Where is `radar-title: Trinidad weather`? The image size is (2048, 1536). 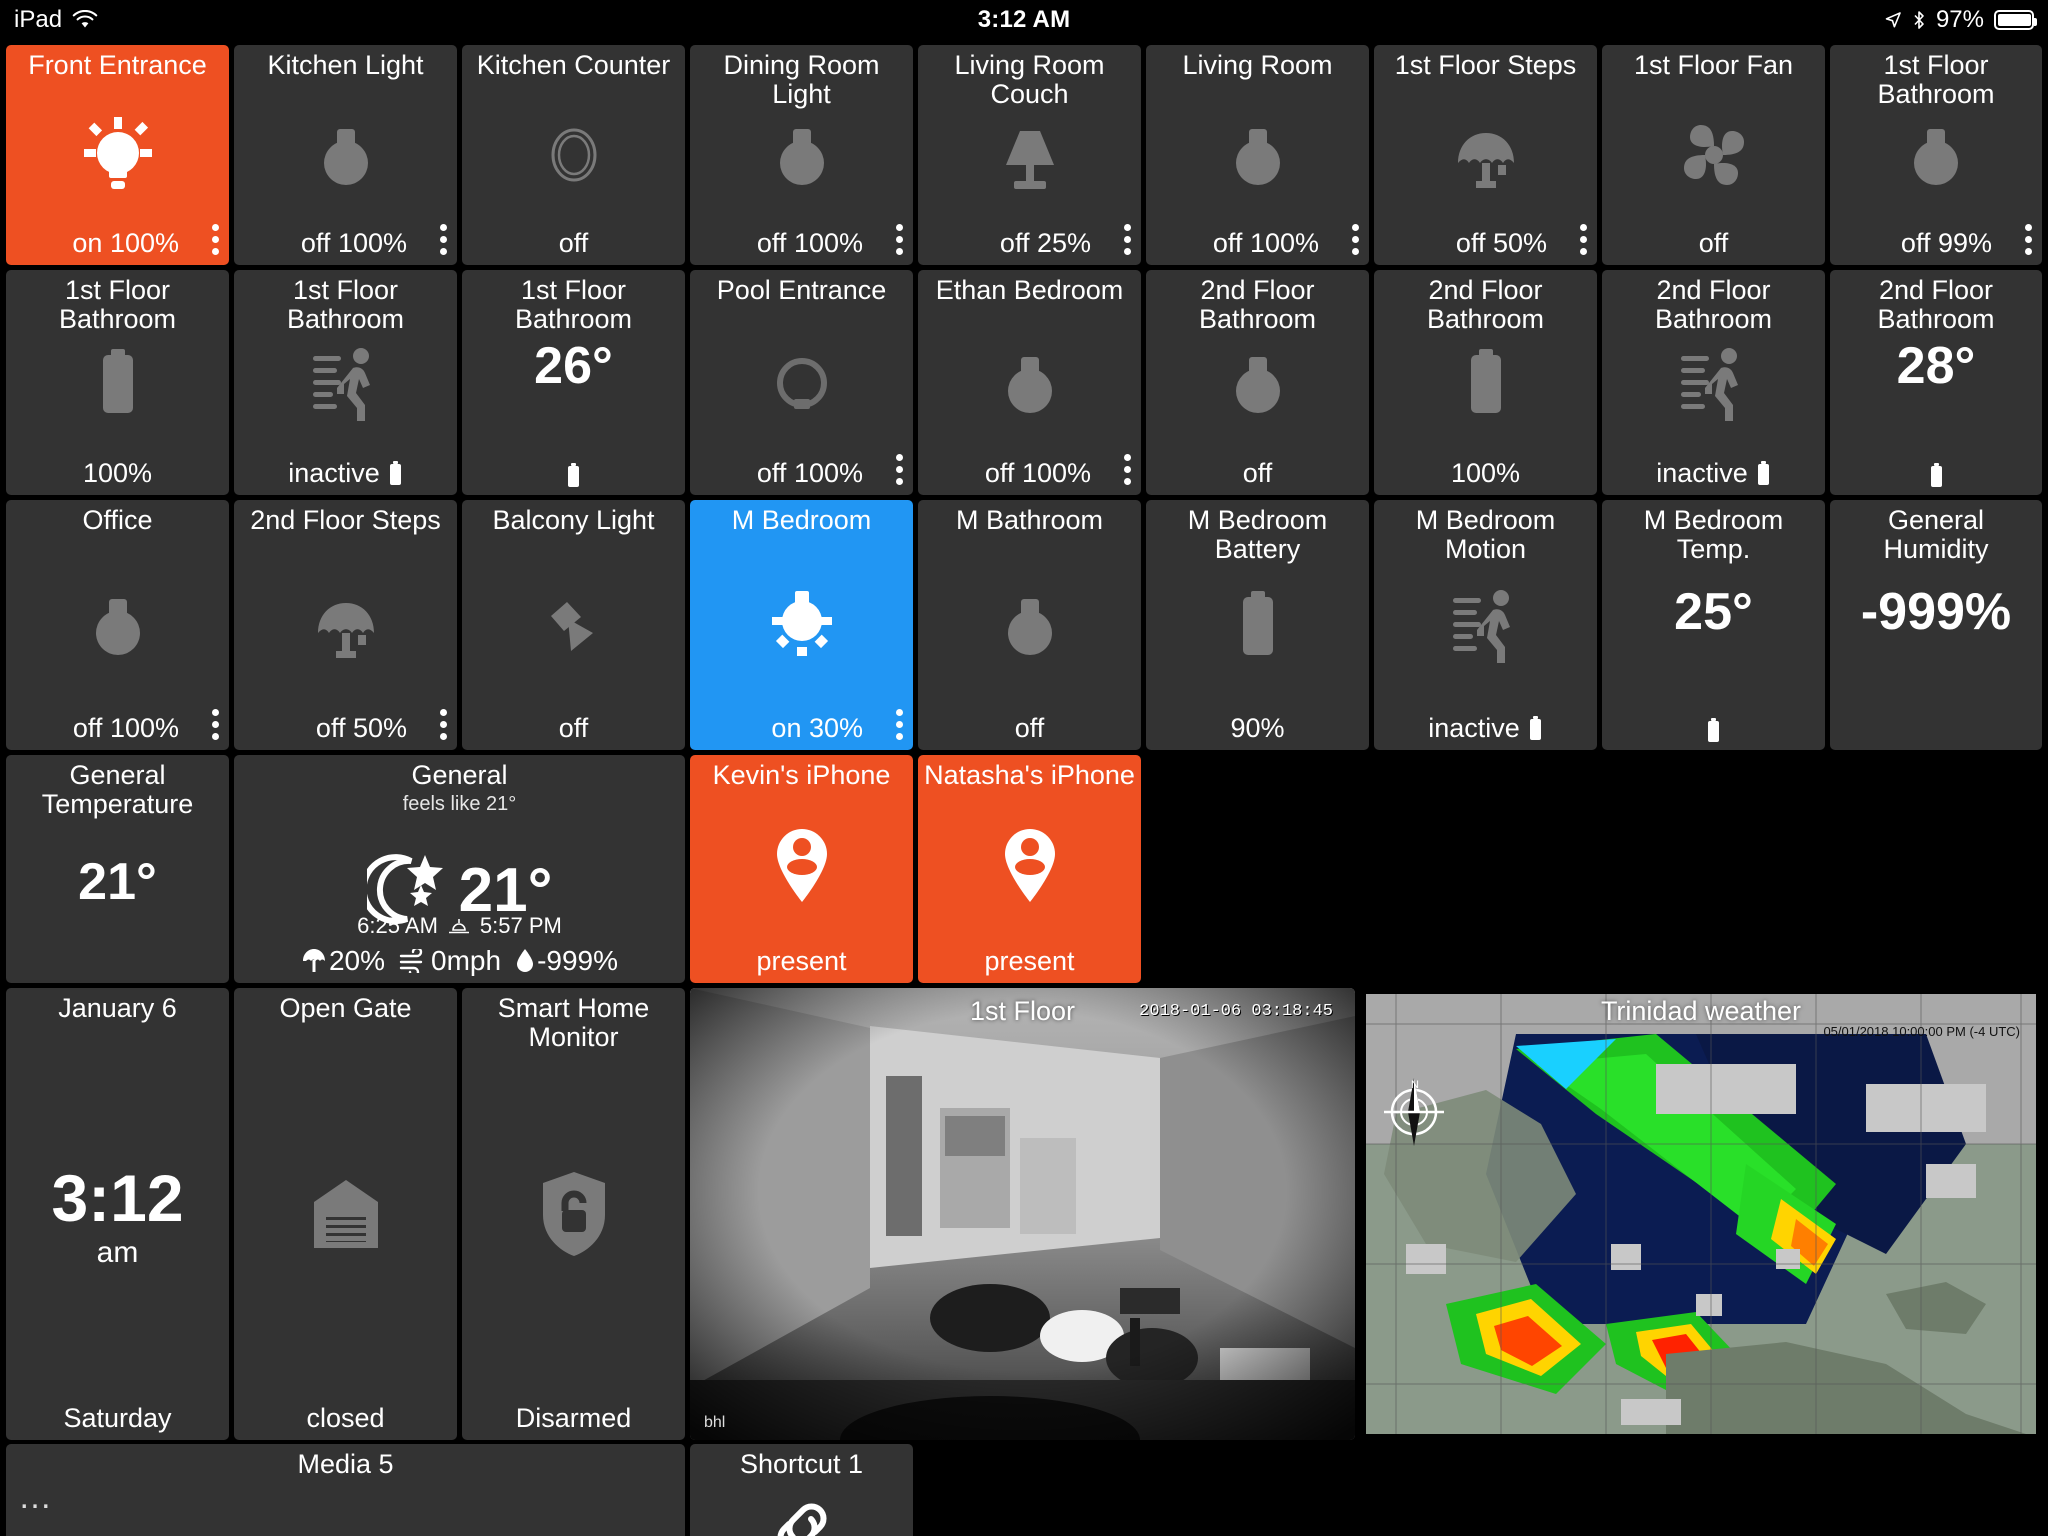 radar-title: Trinidad weather is located at coordinates (1701, 1011).